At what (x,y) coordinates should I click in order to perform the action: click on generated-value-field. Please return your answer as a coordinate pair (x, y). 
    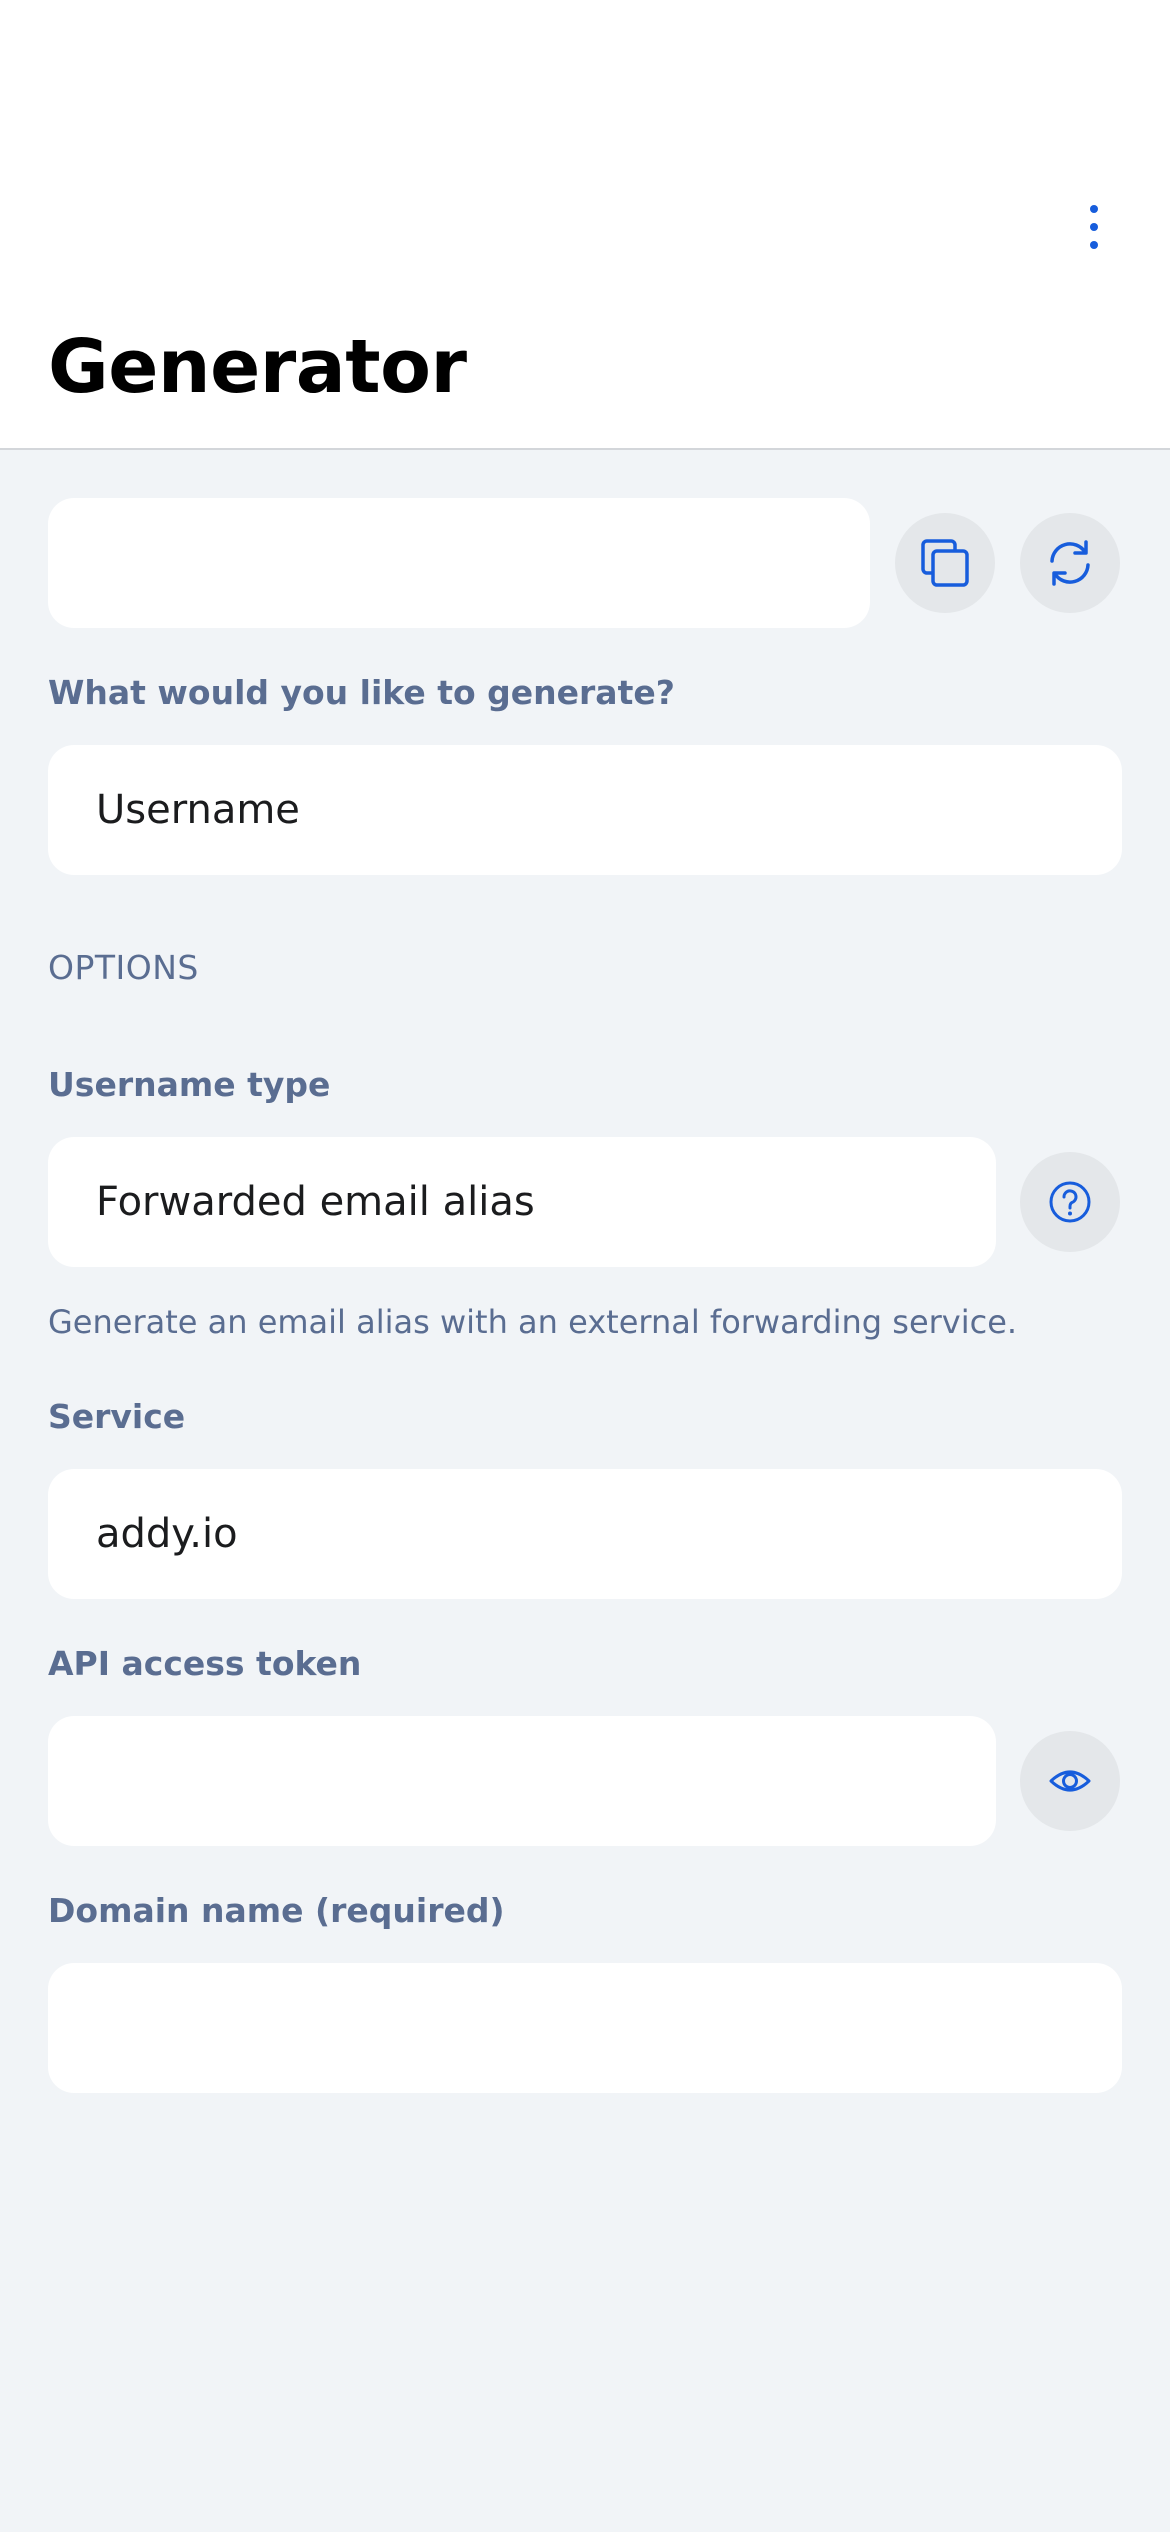
    Looking at the image, I should click on (459, 563).